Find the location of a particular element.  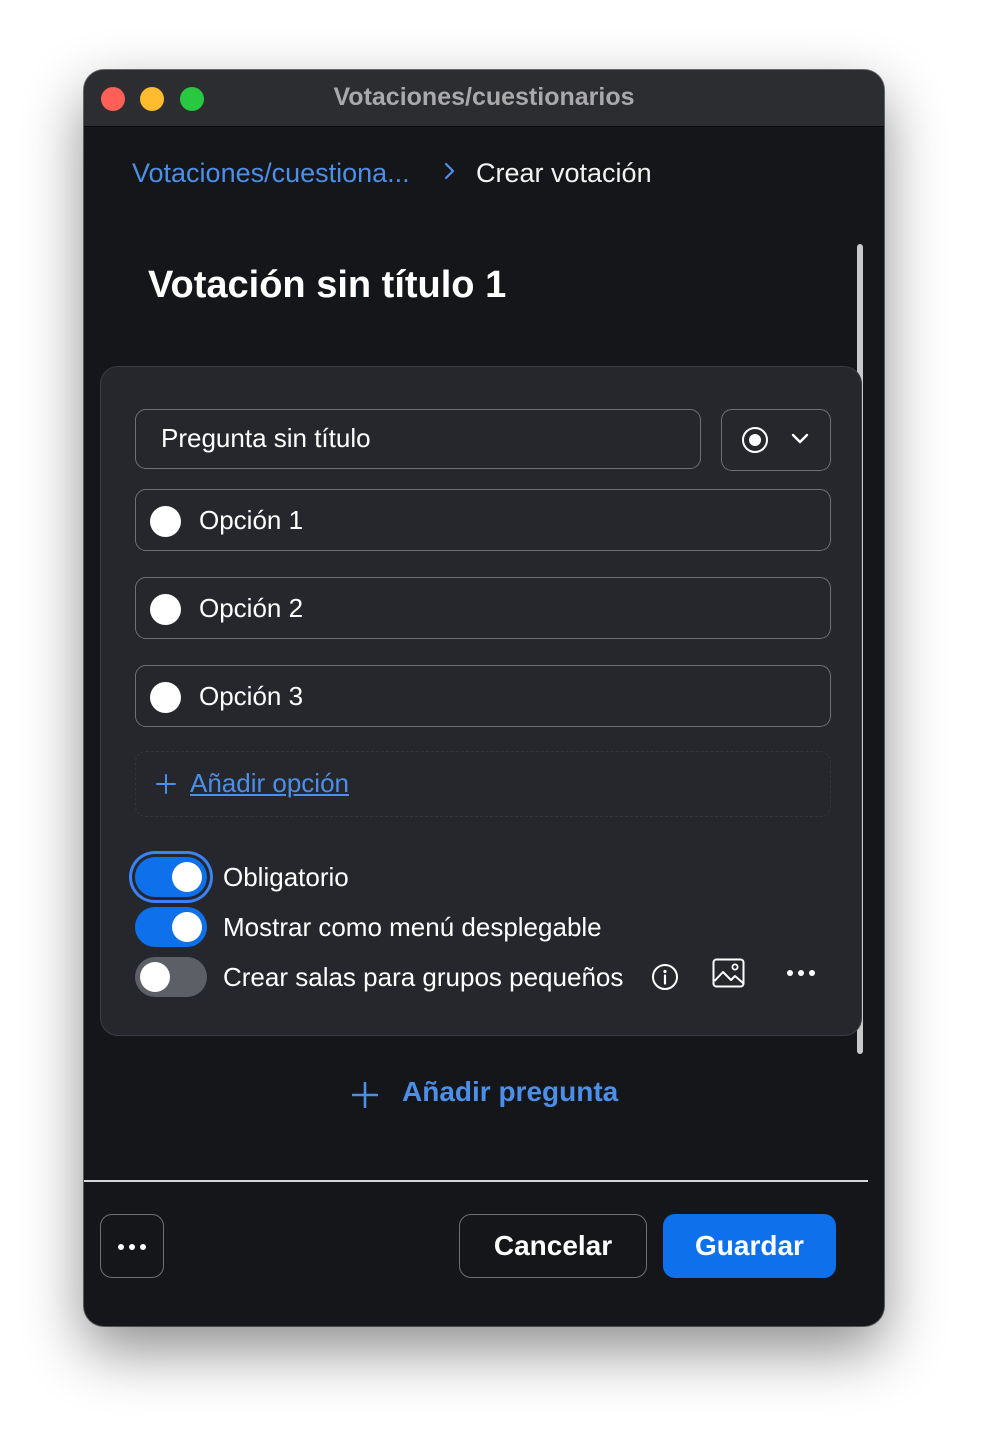

question-title-input: Pregunta sin título is located at coordinates (418, 439).